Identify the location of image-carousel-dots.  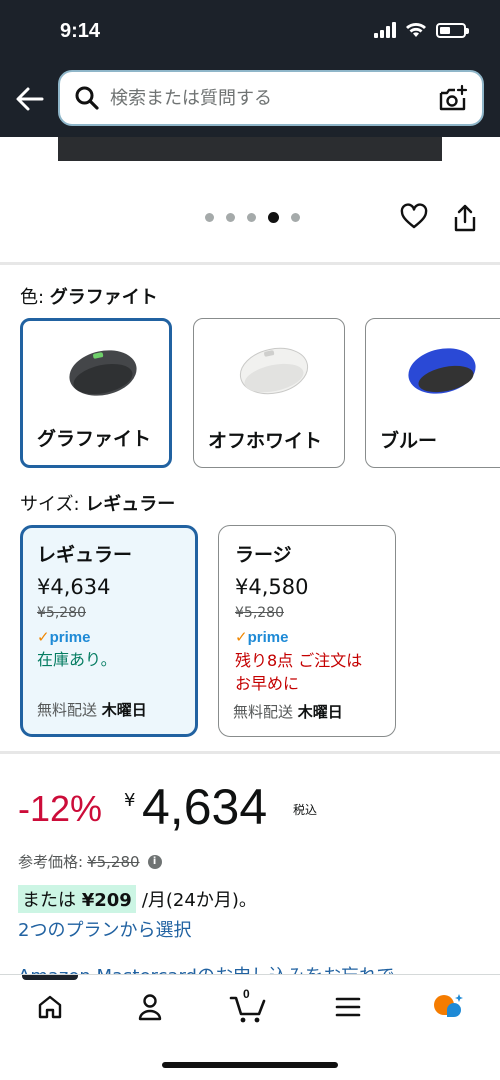
(252, 217).